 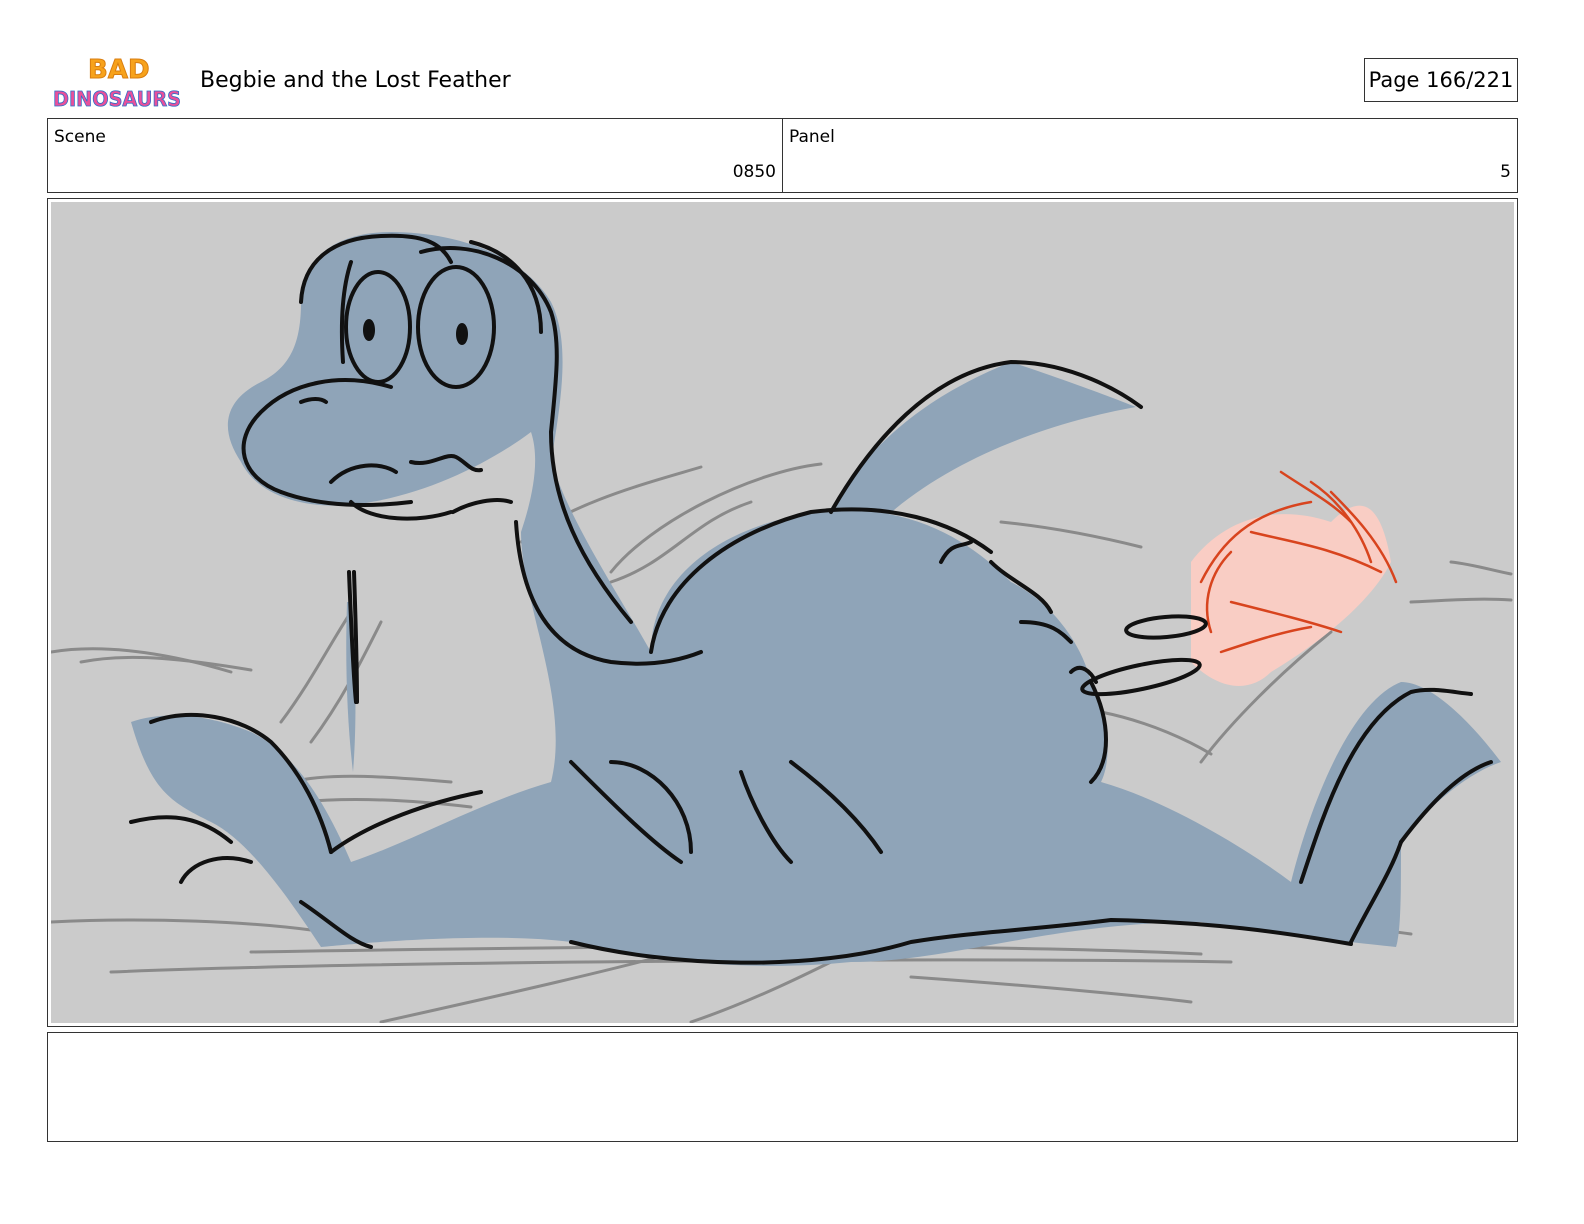 What do you see at coordinates (80, 137) in the screenshot?
I see `scene-label: Scene` at bounding box center [80, 137].